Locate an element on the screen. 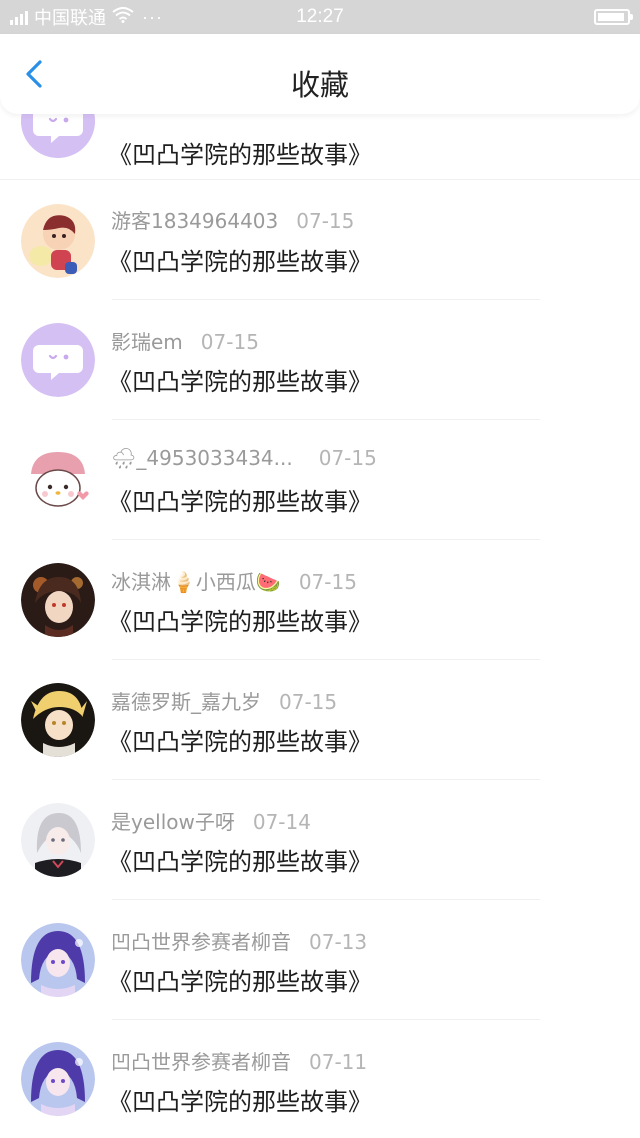 The image size is (640, 1138). item-date: 07-14 is located at coordinates (281, 822).